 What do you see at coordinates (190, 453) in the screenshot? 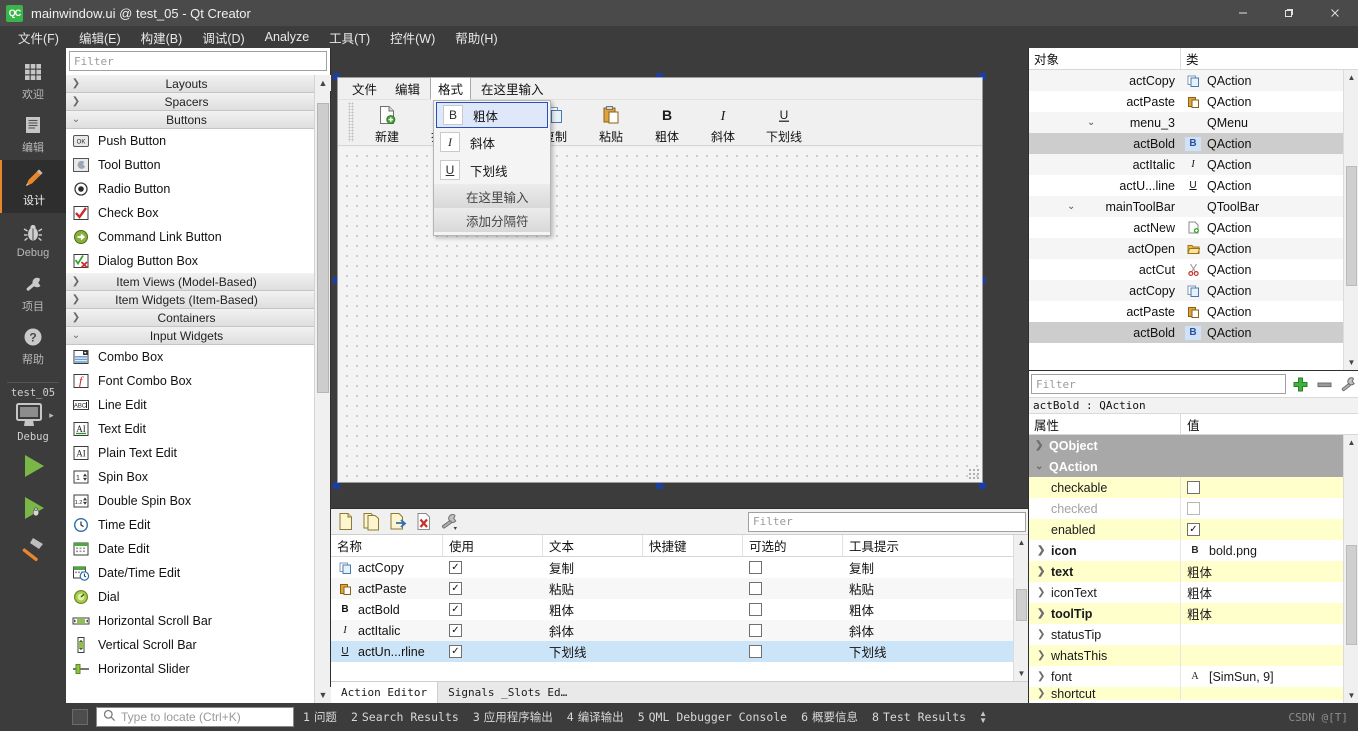
I see `widget-item-plain-text-edit: AI Plain Text Edit` at bounding box center [190, 453].